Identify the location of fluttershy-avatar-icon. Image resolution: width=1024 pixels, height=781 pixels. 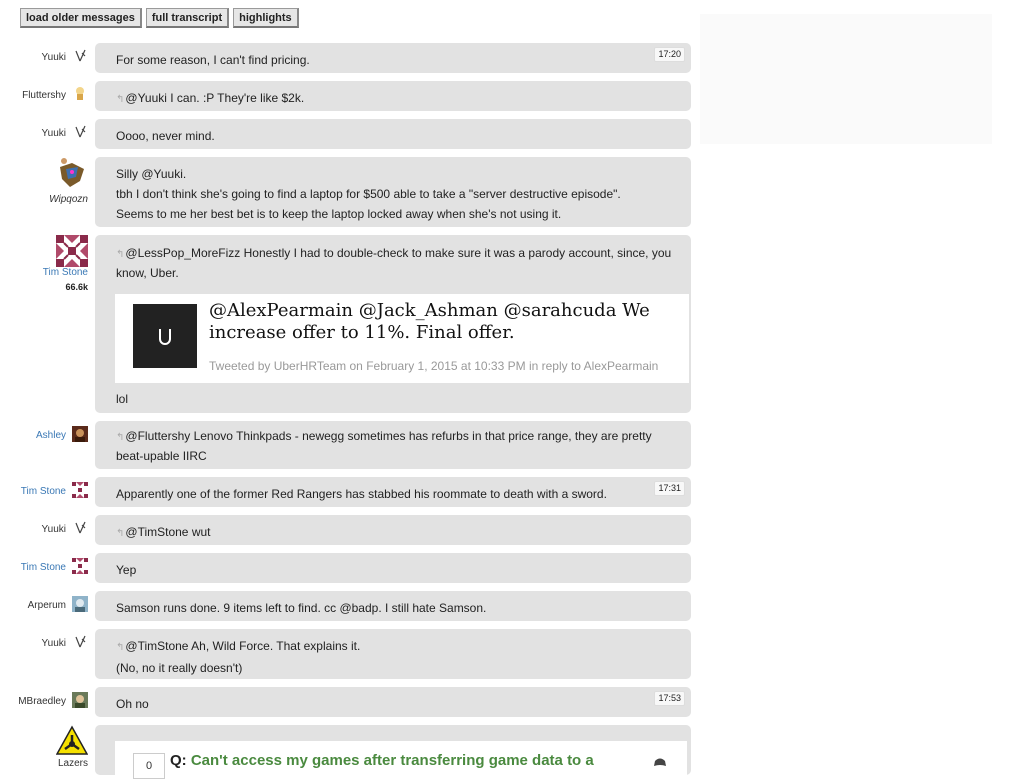
(80, 93).